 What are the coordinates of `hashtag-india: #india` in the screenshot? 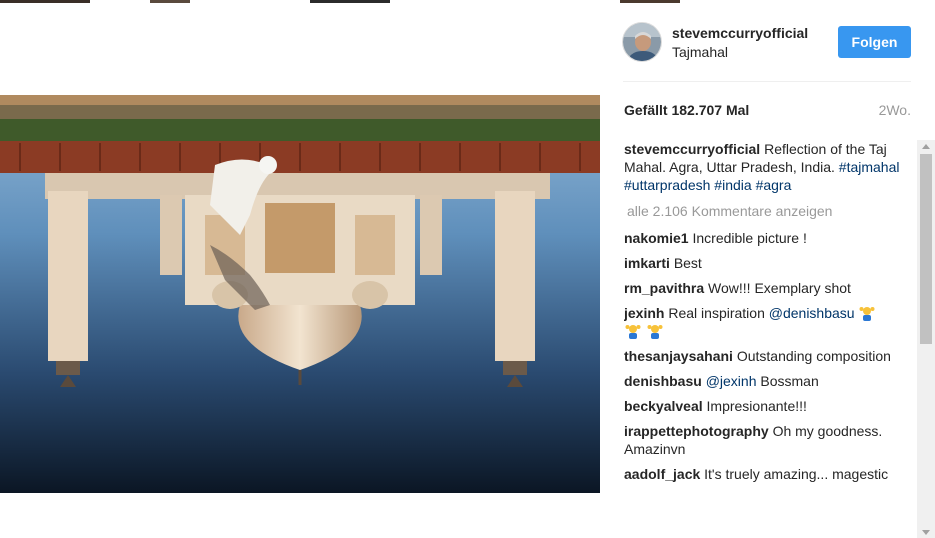 It's located at (732, 185).